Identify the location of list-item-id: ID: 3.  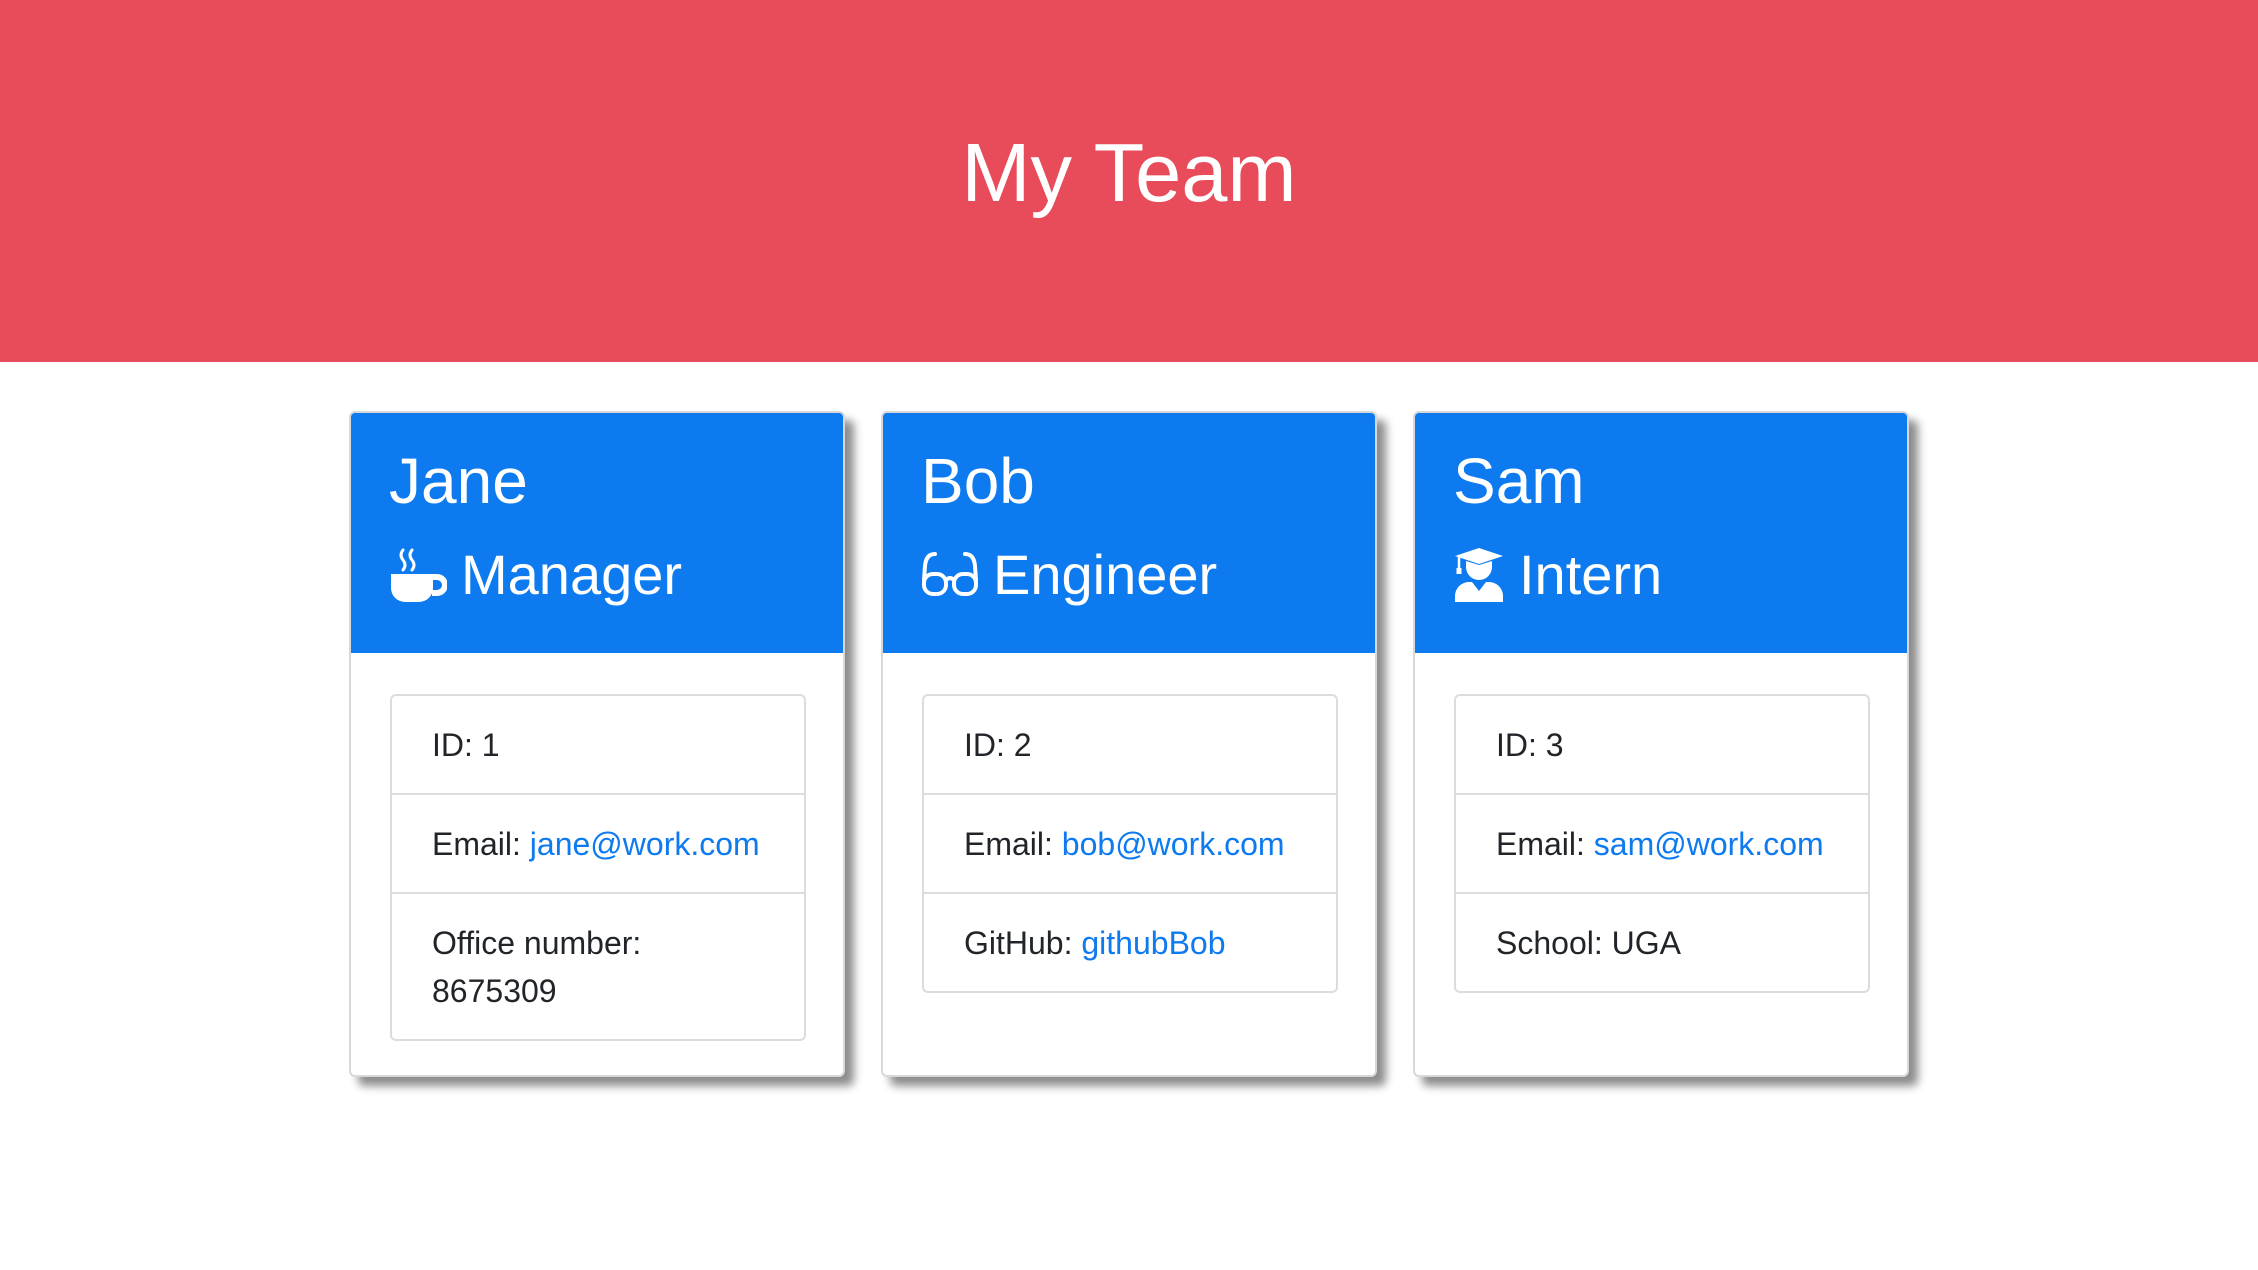
(1662, 745).